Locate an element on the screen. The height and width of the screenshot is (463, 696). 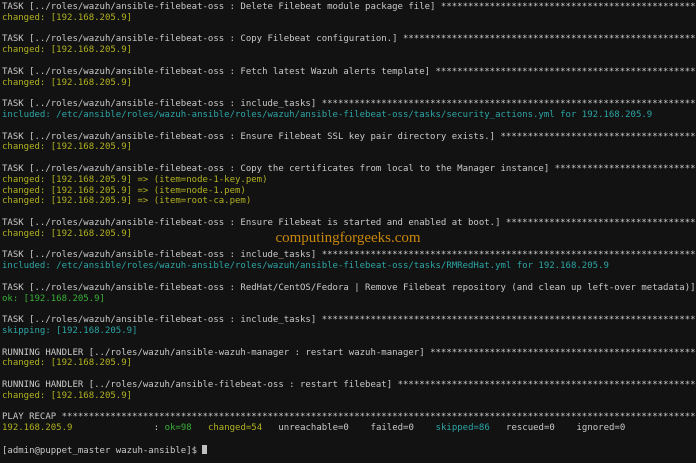
terminal-line: skipping: [192.168.205.9] is located at coordinates (349, 331).